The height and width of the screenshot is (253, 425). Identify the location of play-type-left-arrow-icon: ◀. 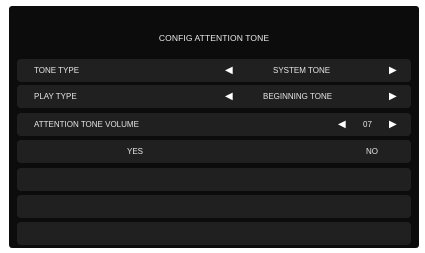
(229, 96).